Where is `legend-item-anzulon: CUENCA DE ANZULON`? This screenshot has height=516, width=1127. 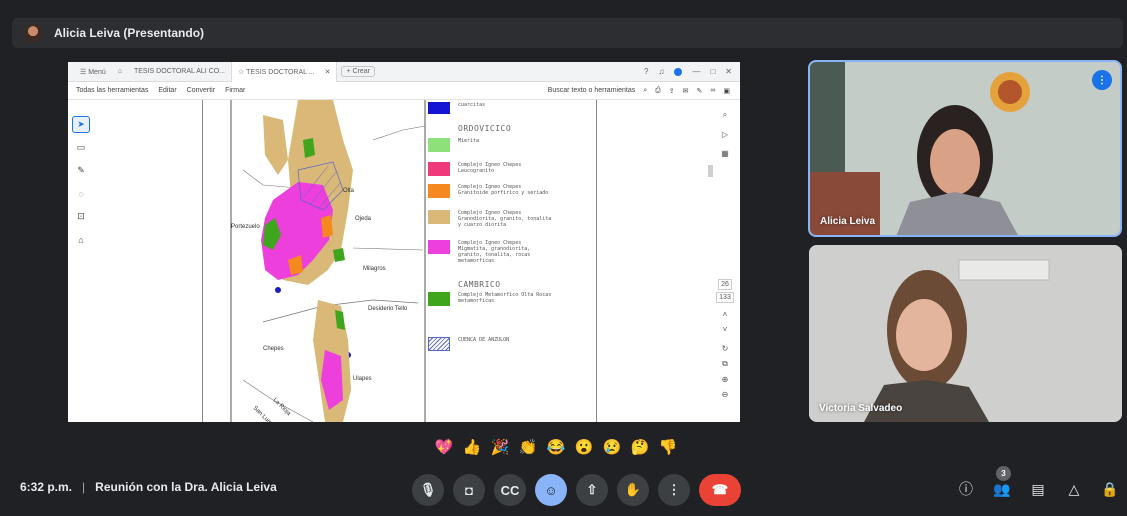 legend-item-anzulon: CUENCA DE ANZULON is located at coordinates (491, 344).